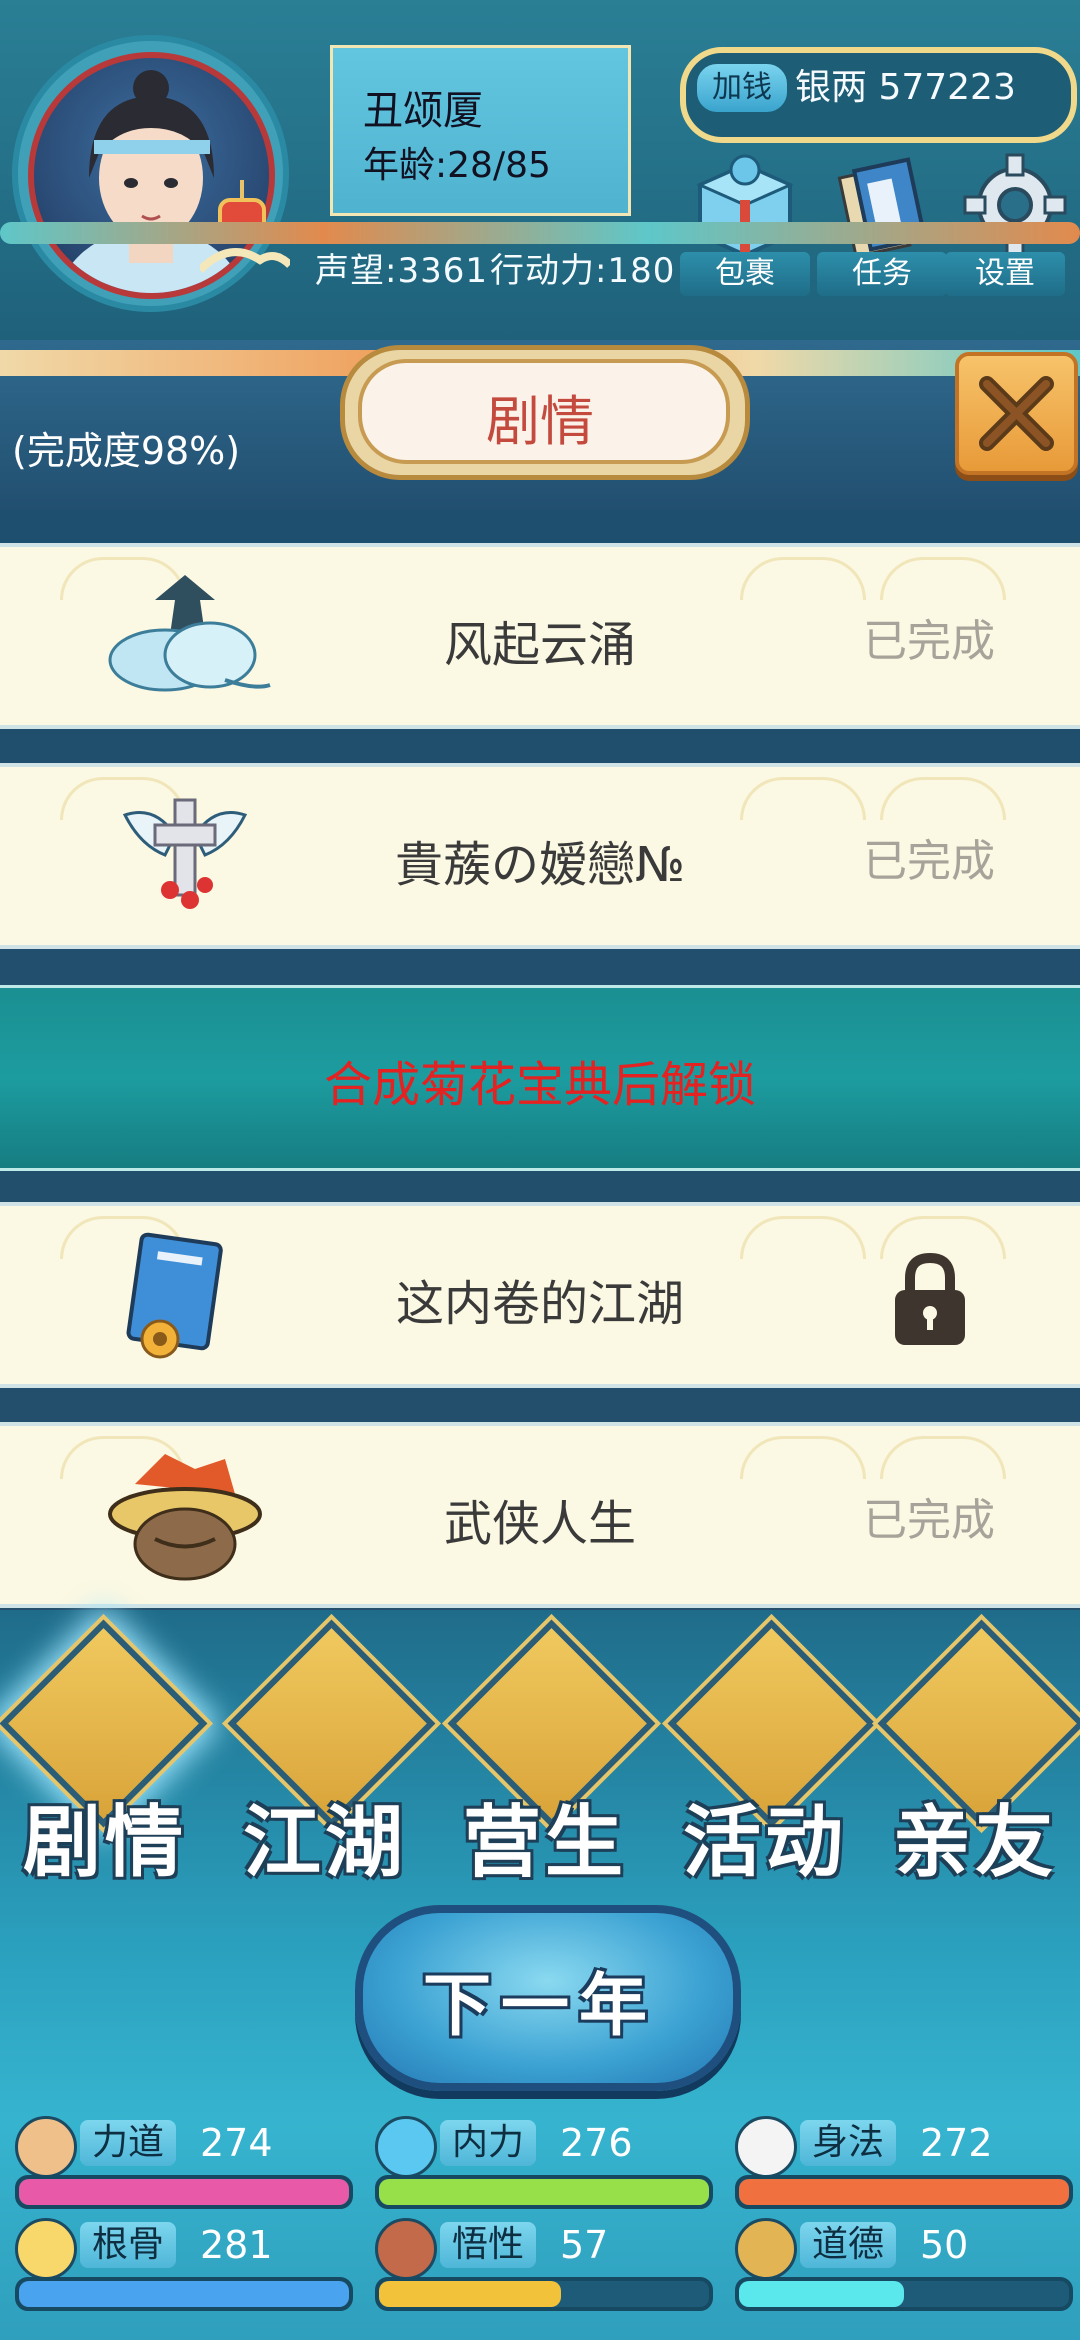 The image size is (1080, 2340). I want to click on attribute-value: 272, so click(956, 2143).